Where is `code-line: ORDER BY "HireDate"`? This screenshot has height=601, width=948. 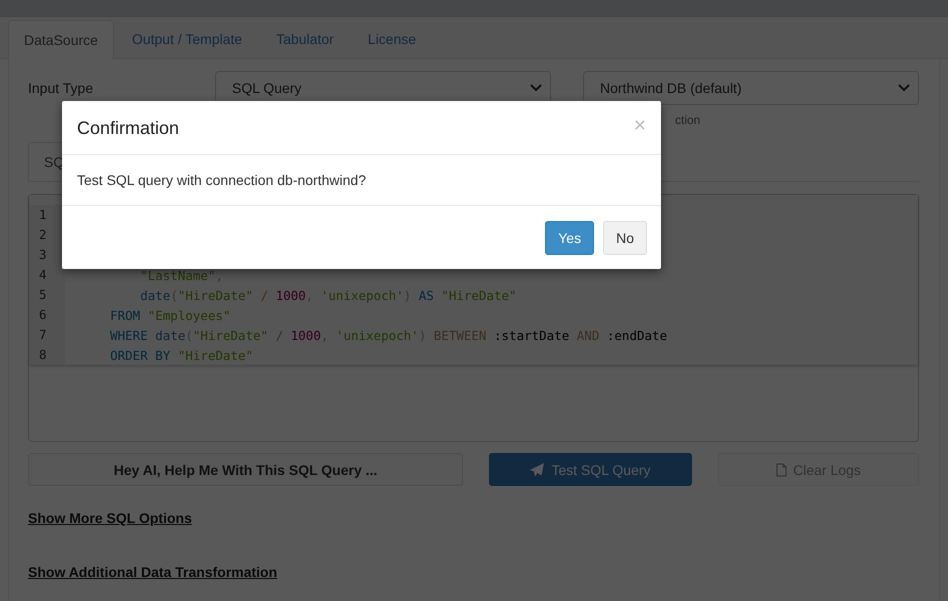
code-line: ORDER BY "HireDate" is located at coordinates (181, 355).